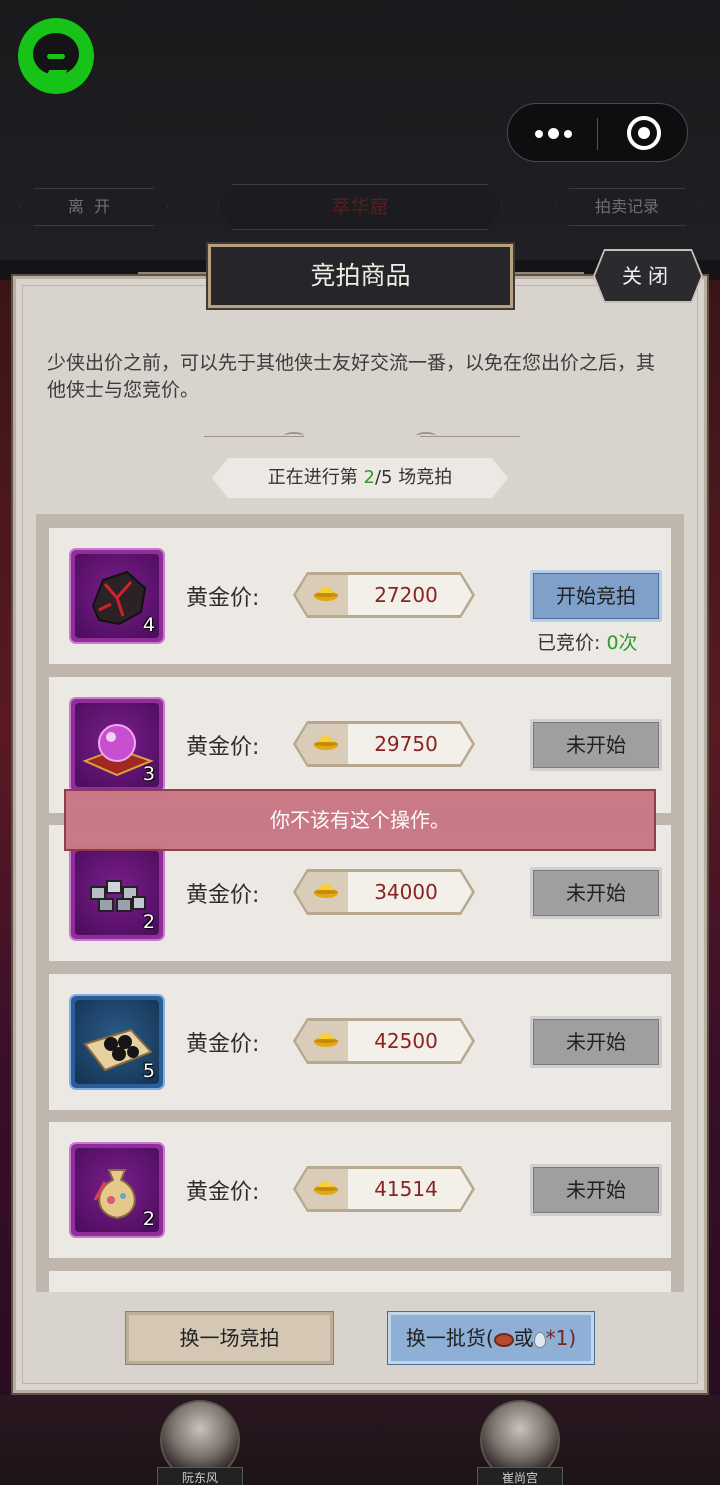 Image resolution: width=720 pixels, height=1485 pixels. I want to click on location-title: 萃华窟, so click(360, 207).